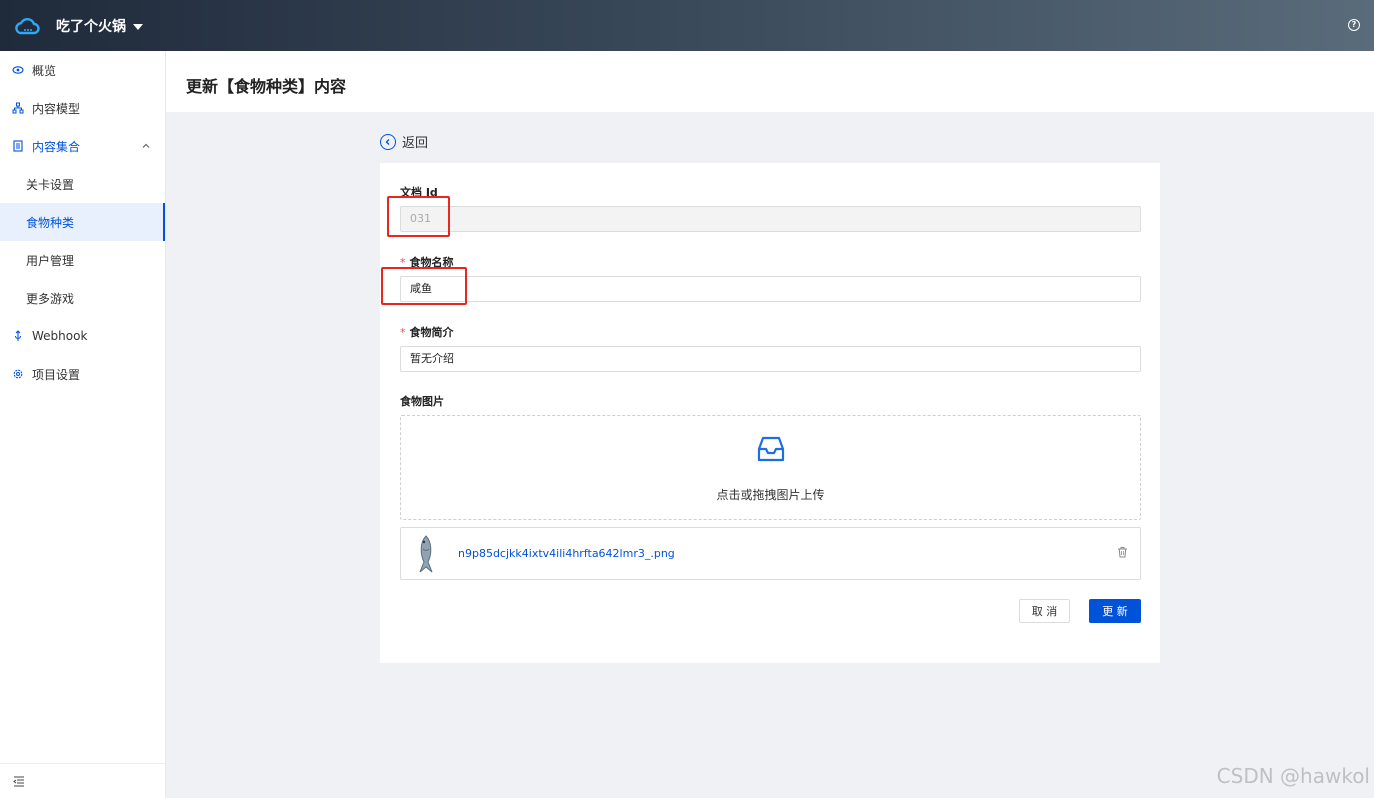  I want to click on collapse-menu-icon, so click(19, 781).